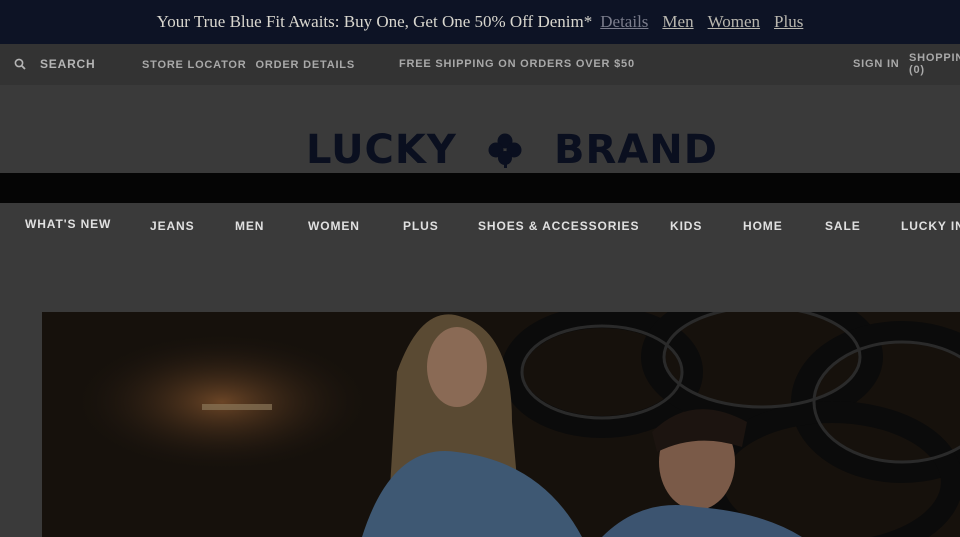 The height and width of the screenshot is (537, 960). Describe the element at coordinates (917, 70) in the screenshot. I see `shopping-bag-count: (0)` at that location.